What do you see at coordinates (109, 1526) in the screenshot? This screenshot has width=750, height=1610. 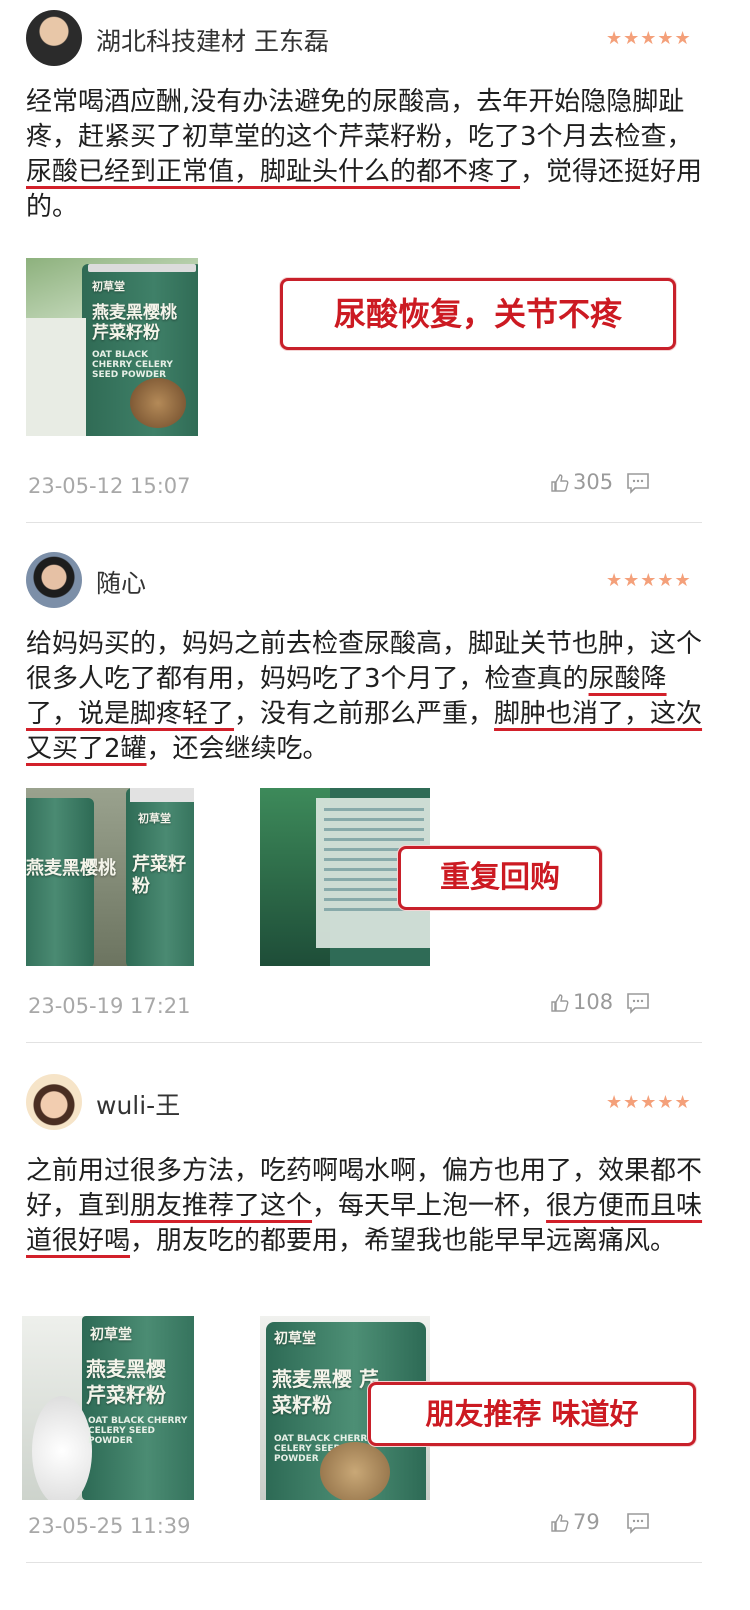 I see `timestamp: 23-05-25 11:39` at bounding box center [109, 1526].